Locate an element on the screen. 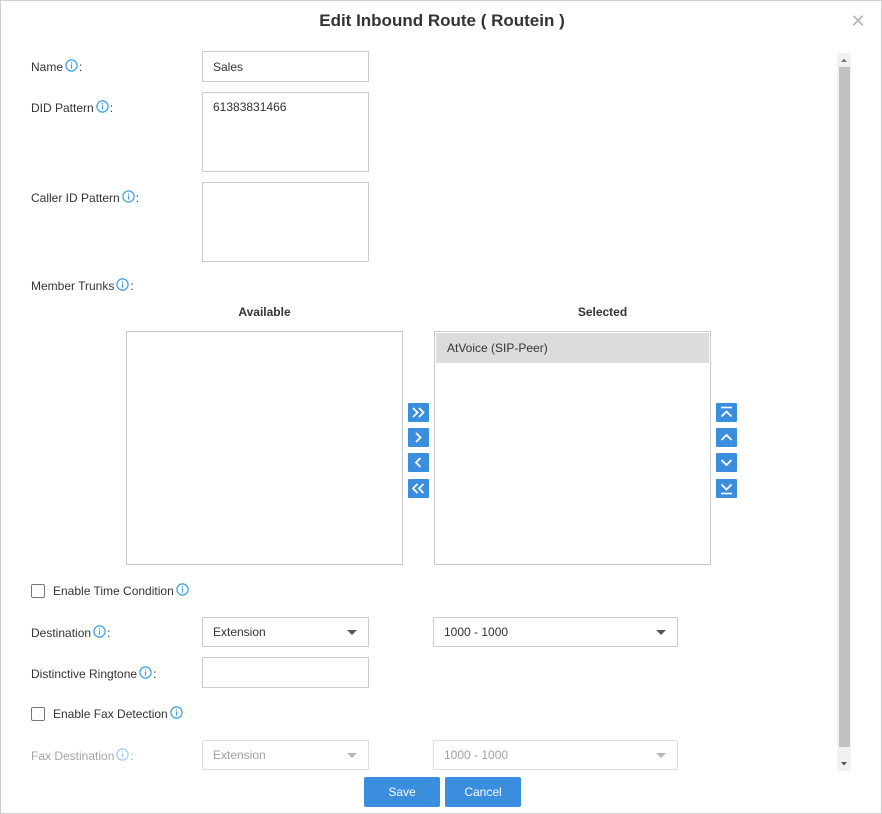 The height and width of the screenshot is (814, 882). close-icon: ✕ is located at coordinates (858, 21).